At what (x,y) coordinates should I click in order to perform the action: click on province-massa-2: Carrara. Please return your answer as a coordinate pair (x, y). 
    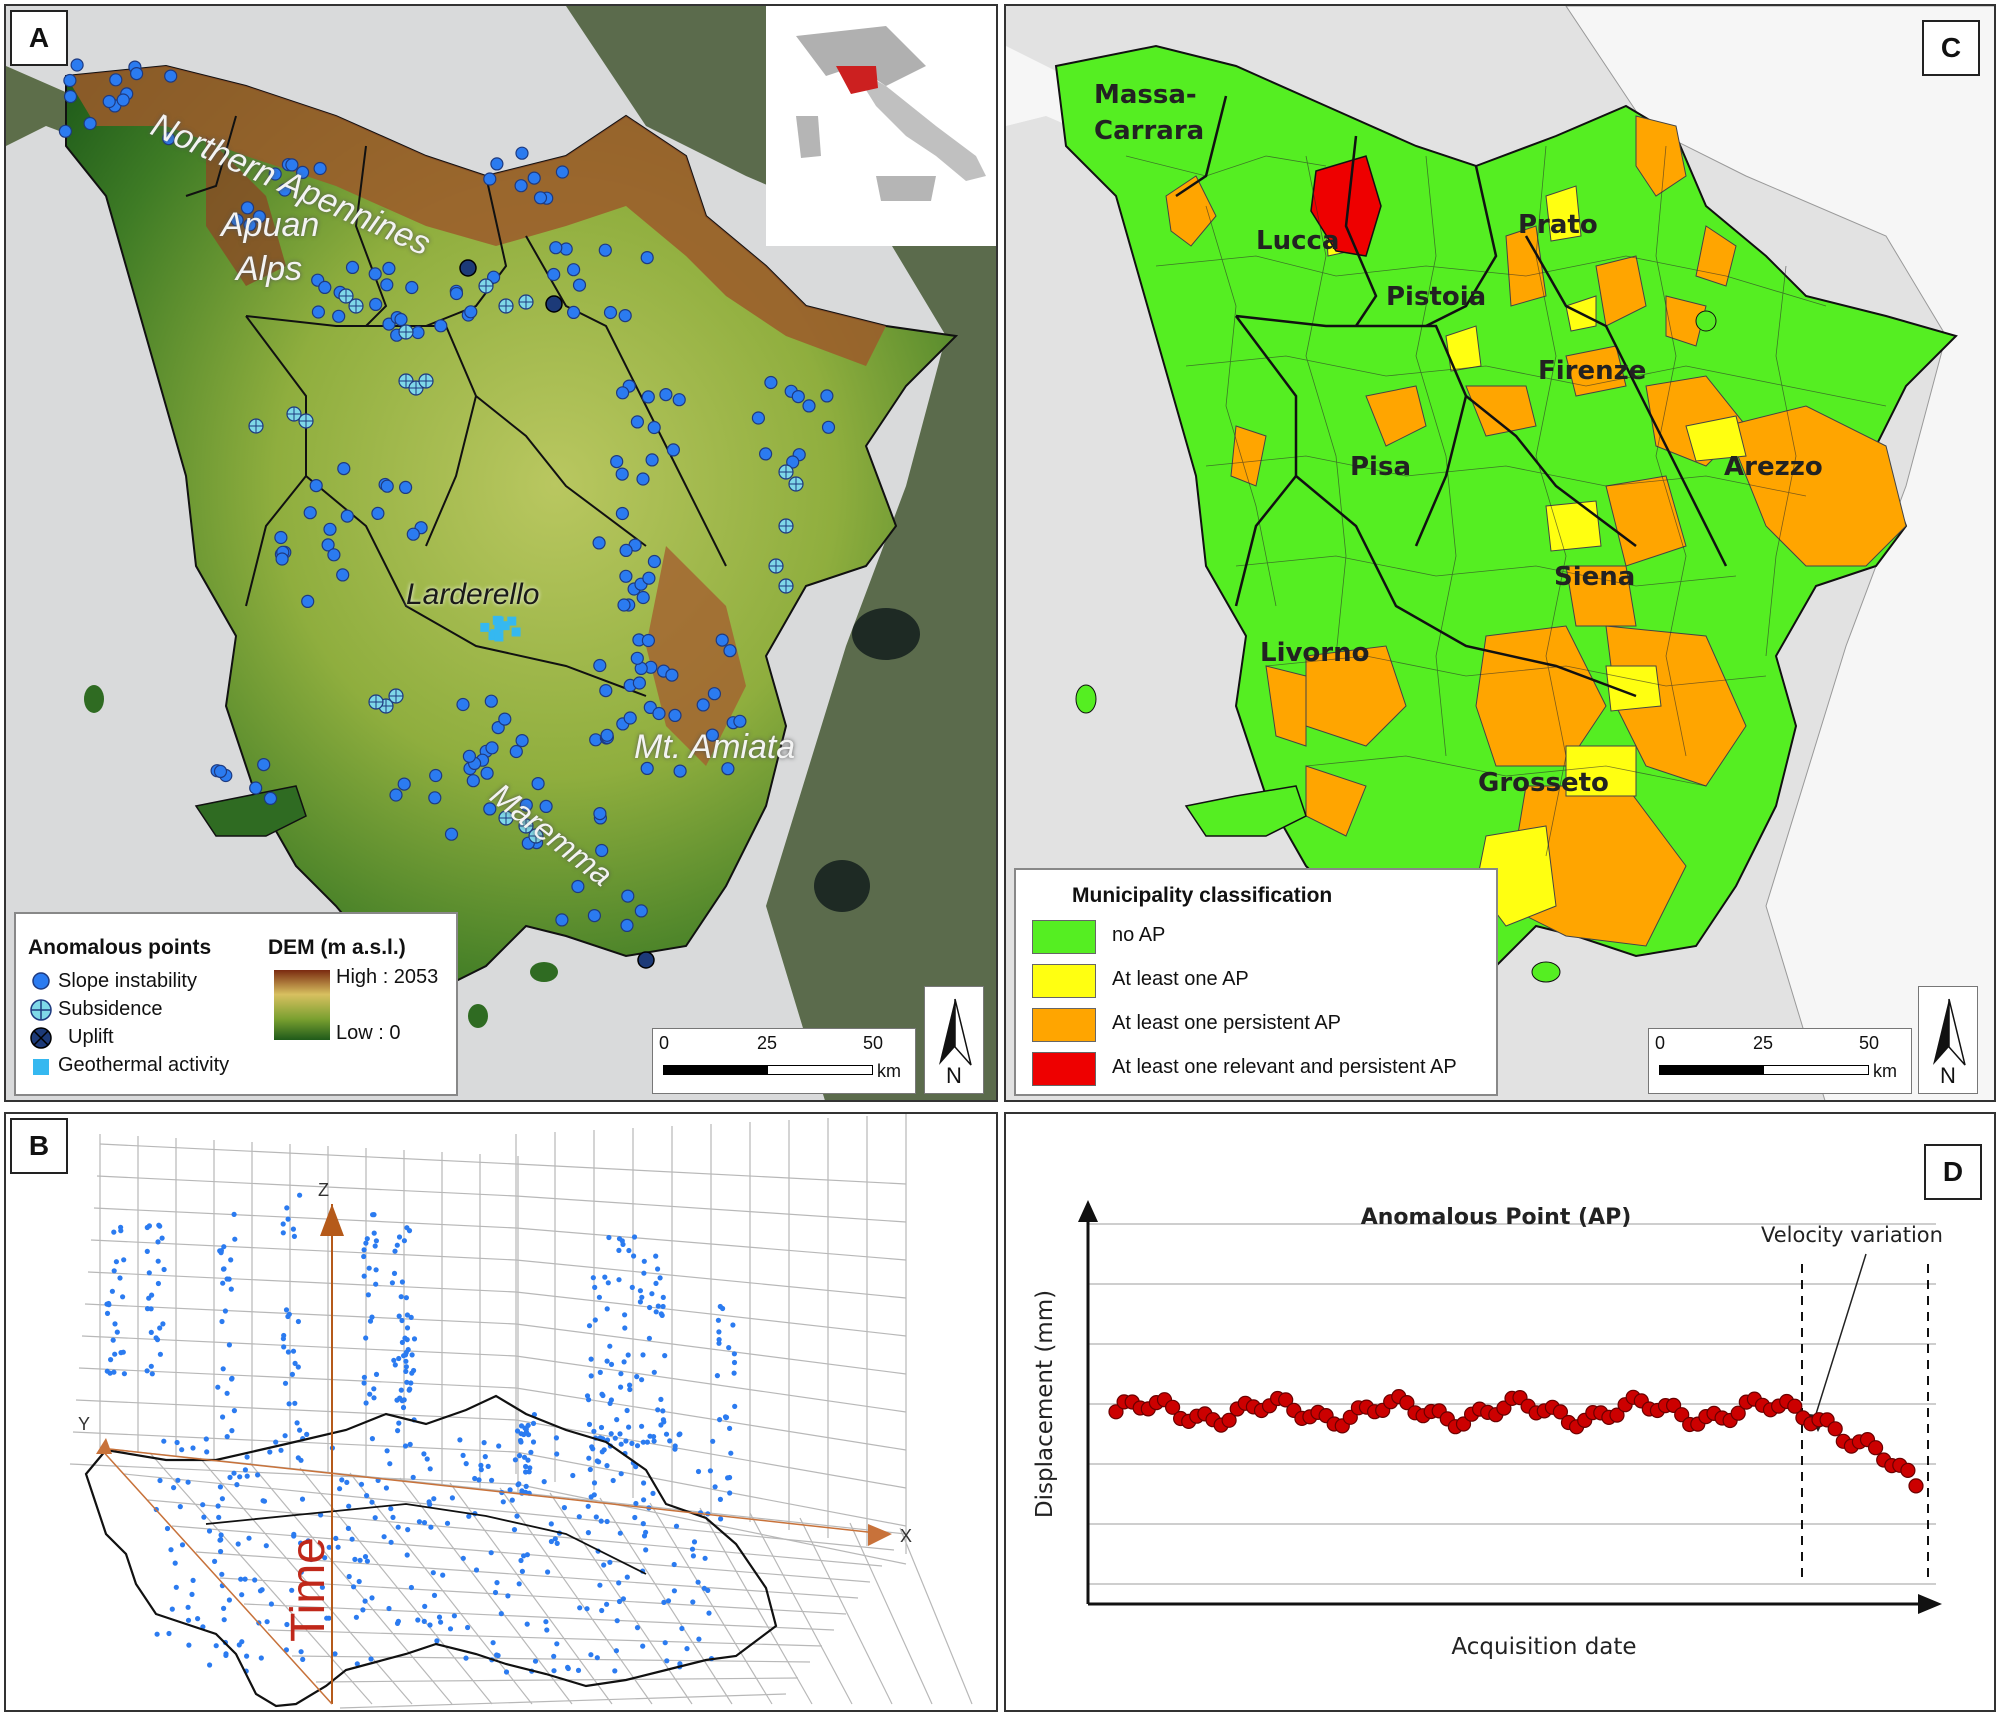
    Looking at the image, I should click on (1149, 131).